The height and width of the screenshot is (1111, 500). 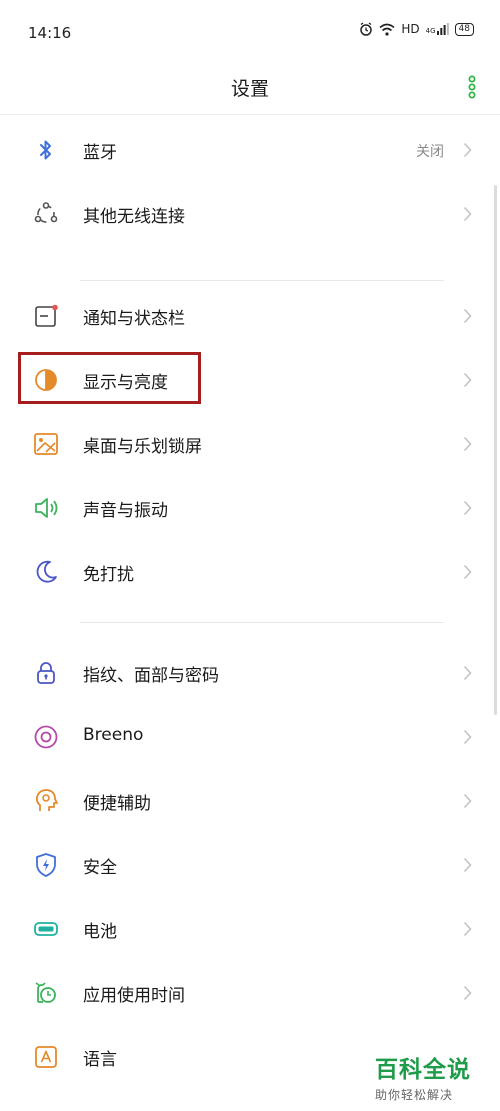 I want to click on setting-label: 通知与状态栏, so click(x=134, y=319).